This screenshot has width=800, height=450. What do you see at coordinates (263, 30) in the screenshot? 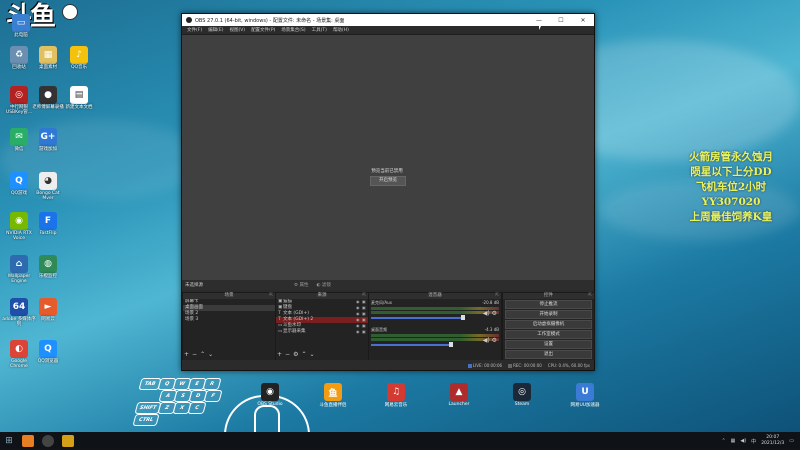
I see `menu-profile: 配置文件(P)` at bounding box center [263, 30].